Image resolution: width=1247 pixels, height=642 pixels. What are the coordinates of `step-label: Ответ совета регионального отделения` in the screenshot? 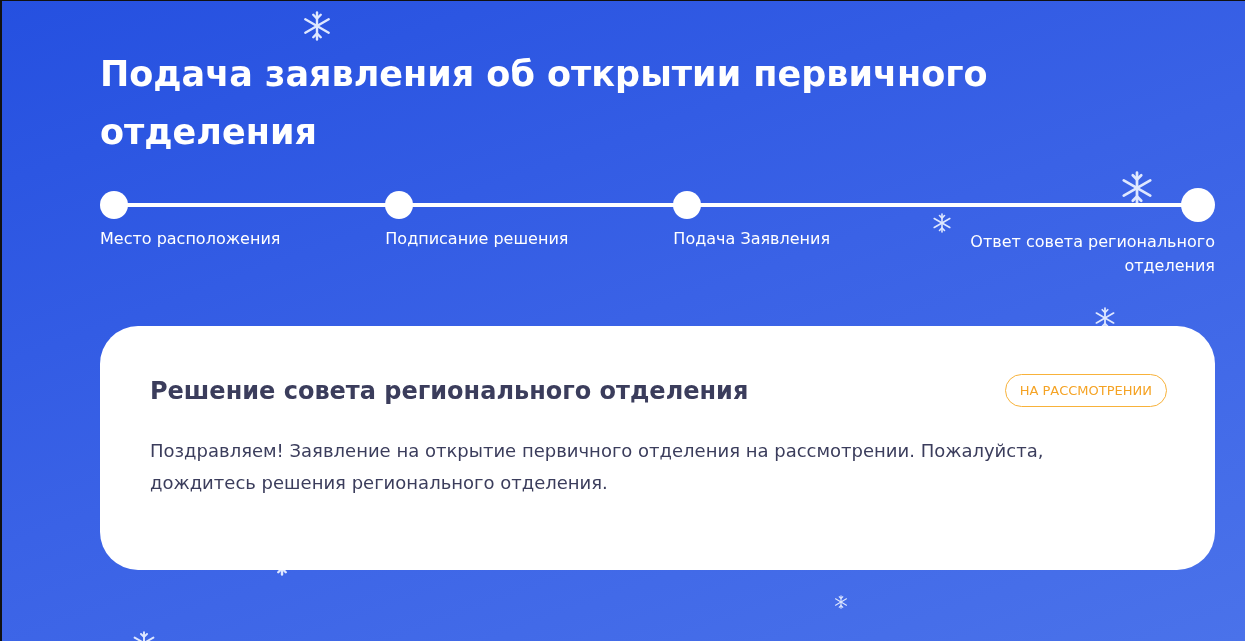 It's located at (1092, 254).